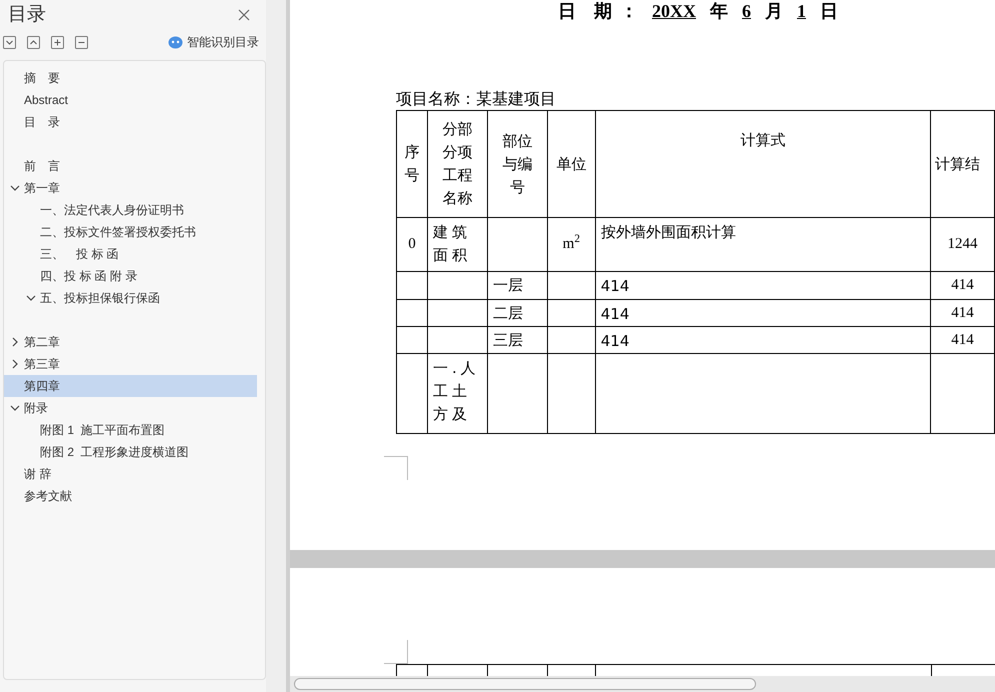 The height and width of the screenshot is (692, 995). I want to click on date-label: 日 期, so click(585, 11).